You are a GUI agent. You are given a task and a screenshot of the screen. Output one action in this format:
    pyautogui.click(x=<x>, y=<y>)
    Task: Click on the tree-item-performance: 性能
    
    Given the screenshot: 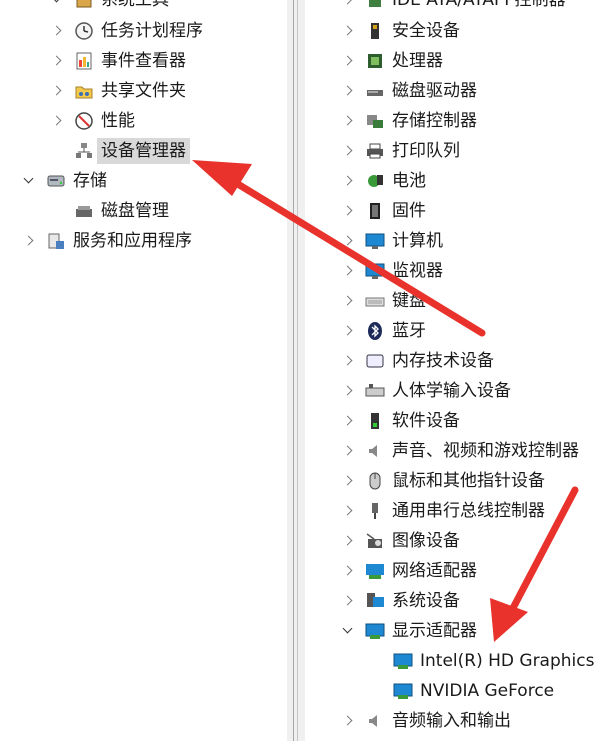 What is the action you would take?
    pyautogui.click(x=92, y=121)
    